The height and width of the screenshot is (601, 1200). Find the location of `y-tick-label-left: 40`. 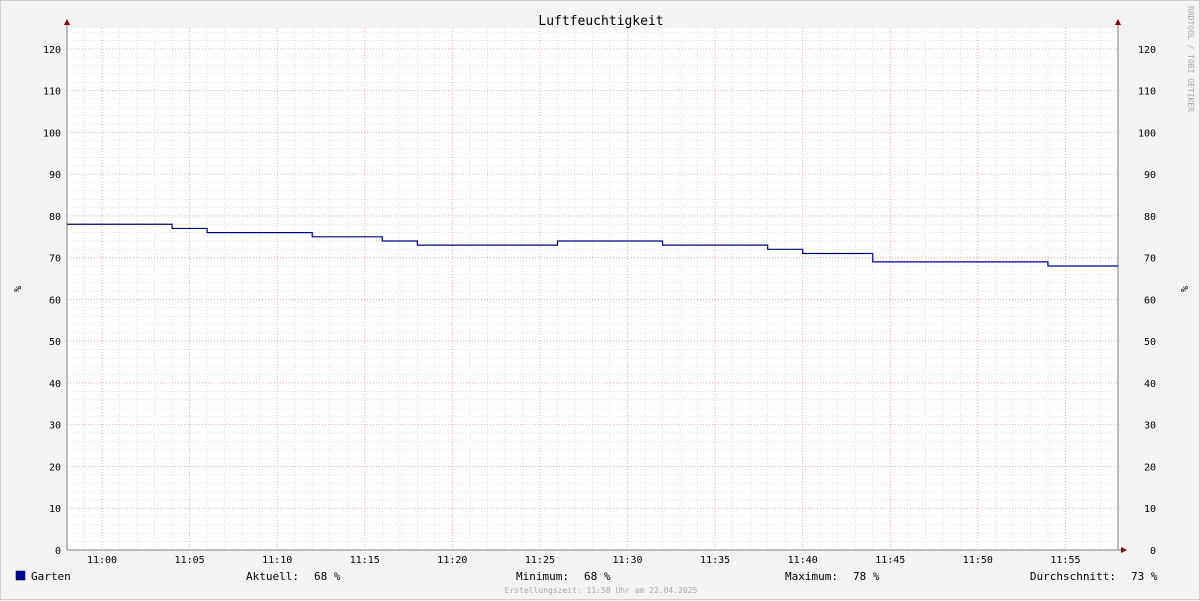

y-tick-label-left: 40 is located at coordinates (55, 384).